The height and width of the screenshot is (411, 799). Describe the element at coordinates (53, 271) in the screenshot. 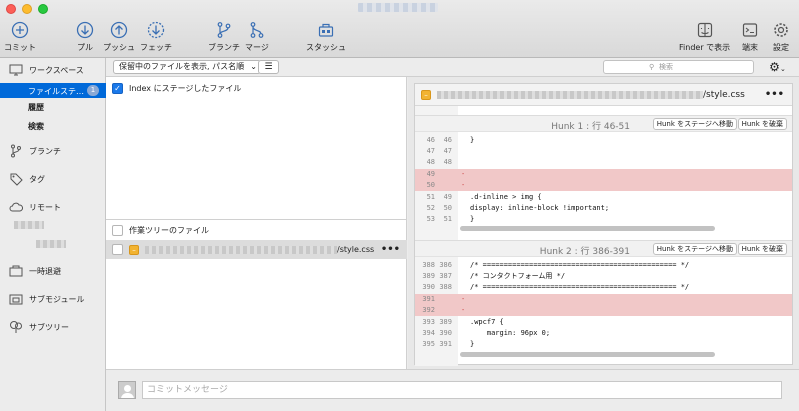

I see `sidebar-item-stashes: 一時退避` at that location.